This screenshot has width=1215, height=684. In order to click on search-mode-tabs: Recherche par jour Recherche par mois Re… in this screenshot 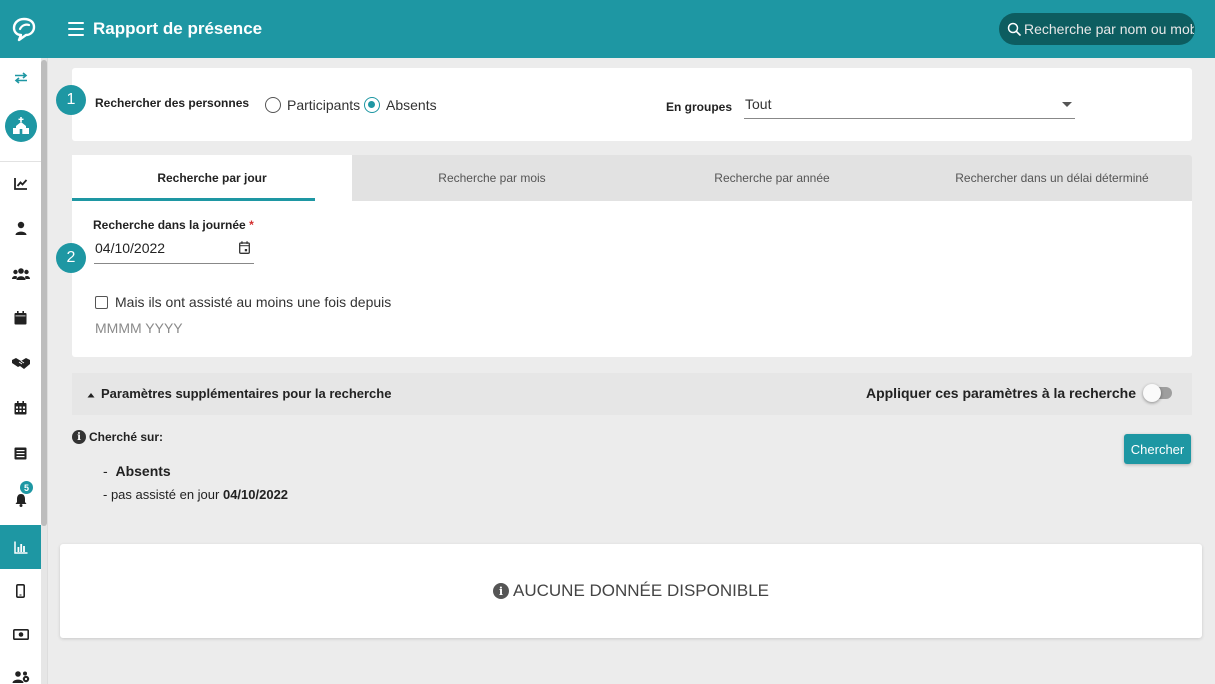, I will do `click(632, 178)`.